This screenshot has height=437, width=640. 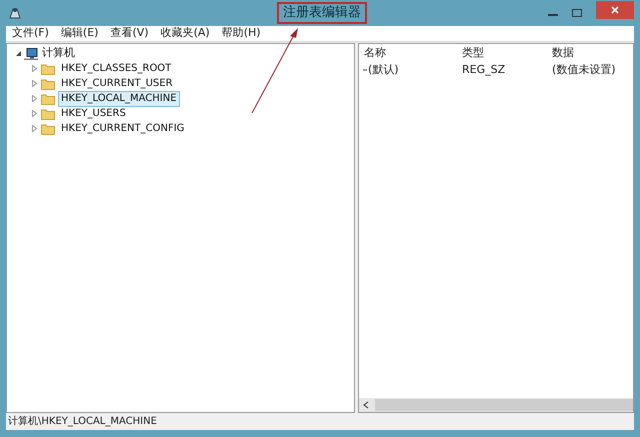 What do you see at coordinates (31, 54) in the screenshot?
I see `computer-icon` at bounding box center [31, 54].